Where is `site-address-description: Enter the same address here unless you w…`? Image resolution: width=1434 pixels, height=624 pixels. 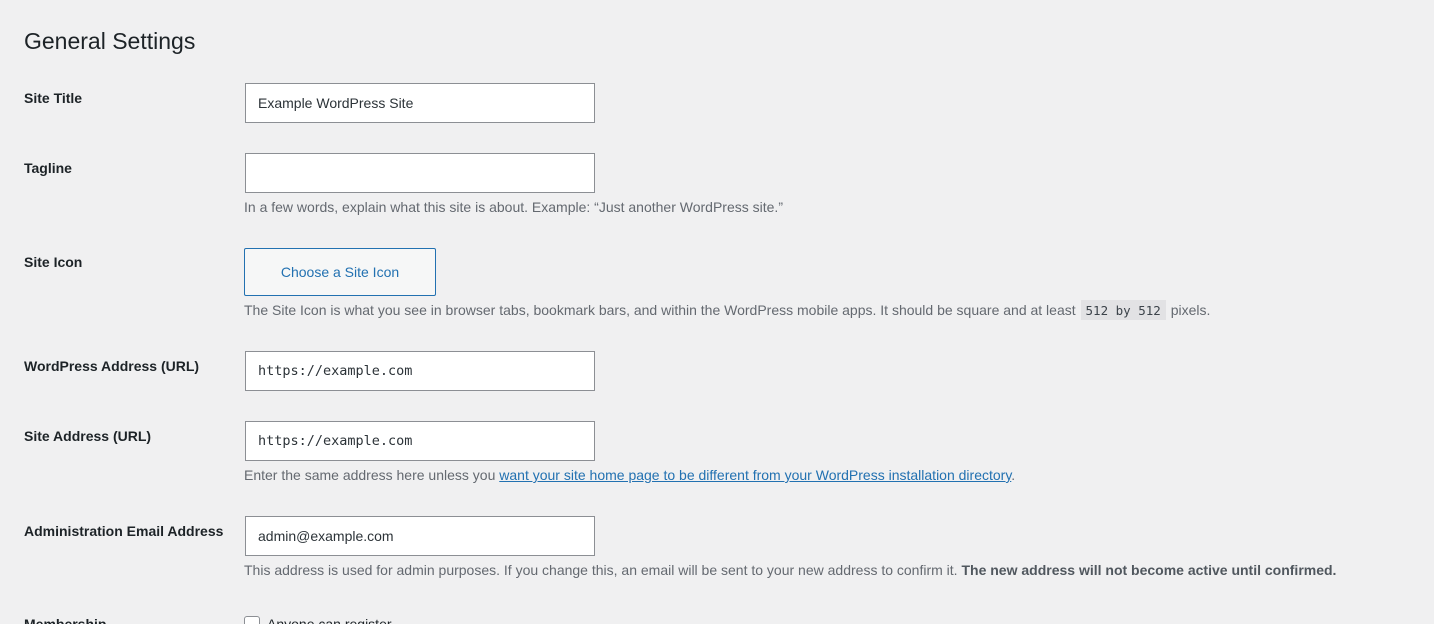
site-address-description: Enter the same address here unless you w… is located at coordinates (629, 475).